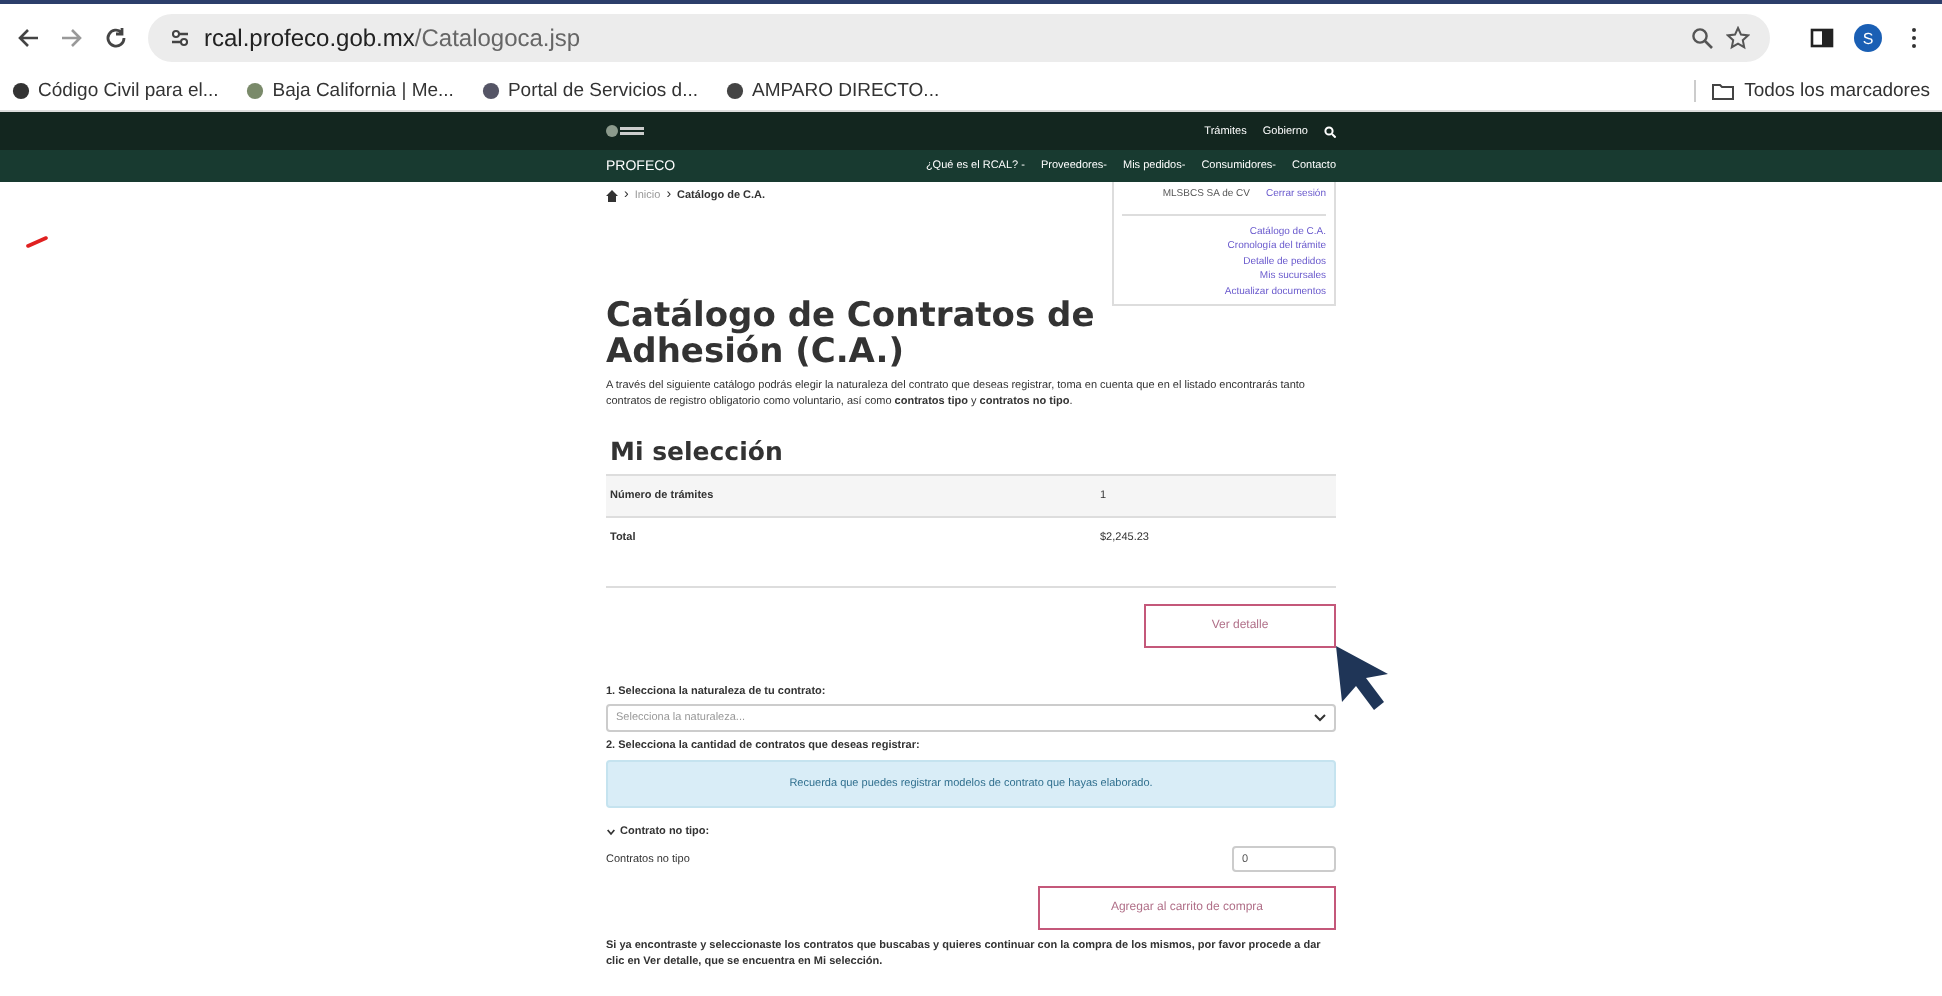 This screenshot has height=996, width=1942. I want to click on url-path: /Catalogoca.jsp, so click(497, 38).